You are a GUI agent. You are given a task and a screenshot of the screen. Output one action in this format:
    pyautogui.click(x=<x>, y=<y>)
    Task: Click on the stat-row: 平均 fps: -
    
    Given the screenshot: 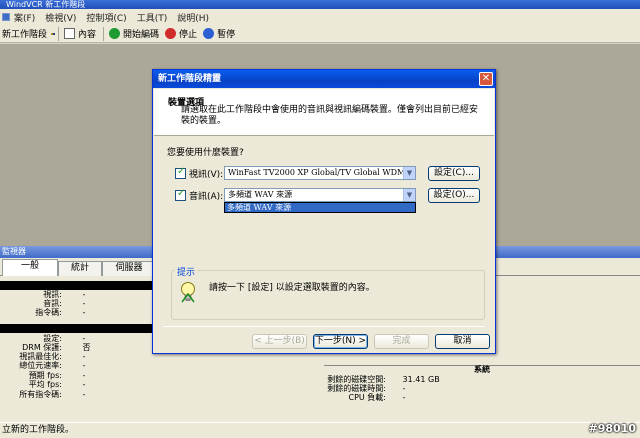 What is the action you would take?
    pyautogui.click(x=43, y=385)
    